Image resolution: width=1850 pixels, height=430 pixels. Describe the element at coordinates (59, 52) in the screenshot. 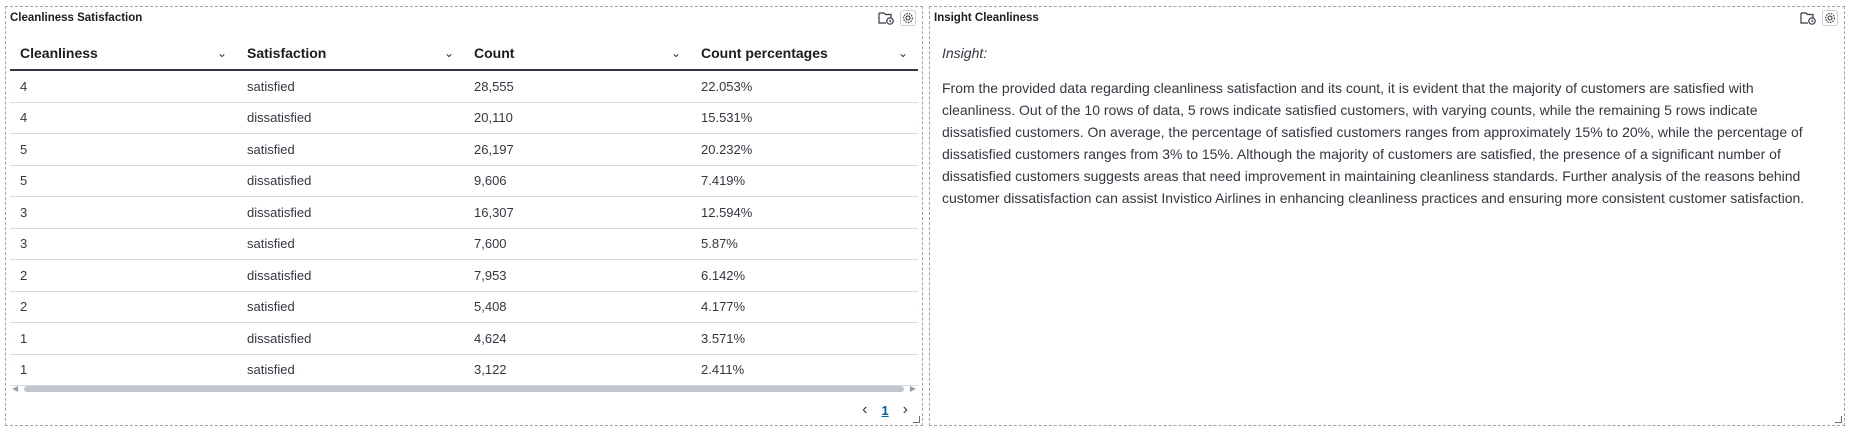

I see `column-header-label: Cleanliness` at that location.